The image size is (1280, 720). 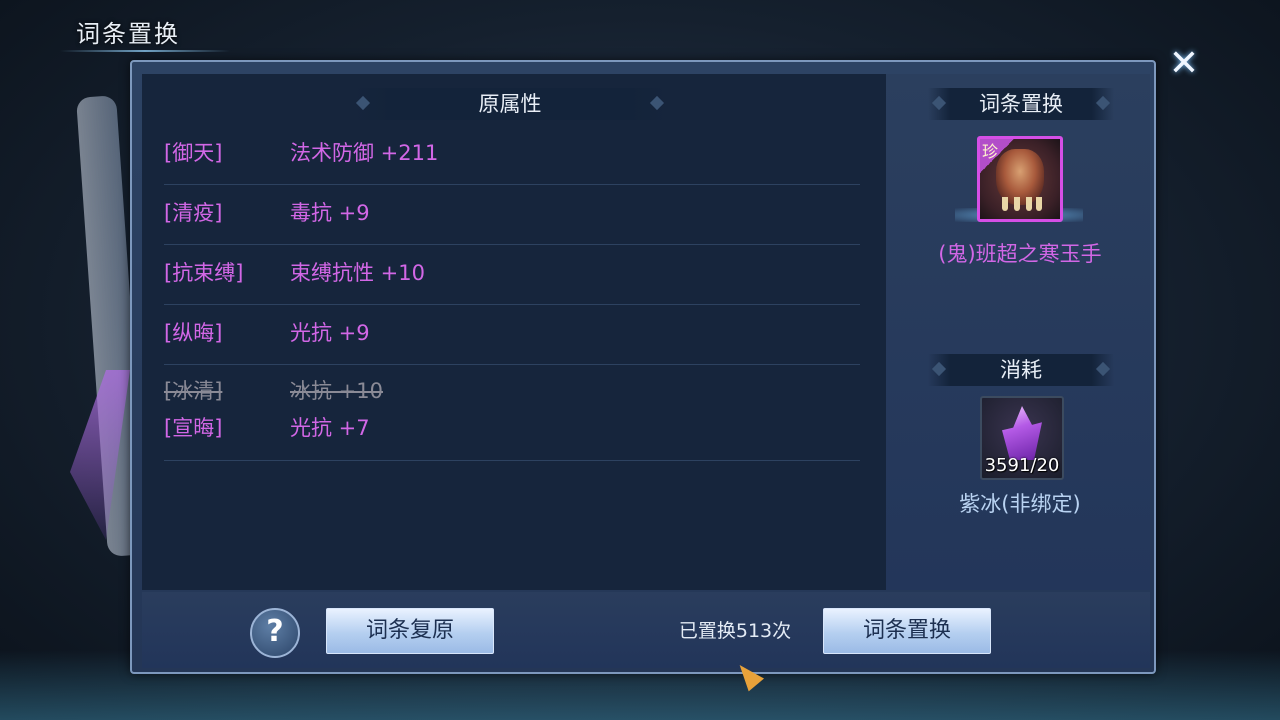 I want to click on replace-count: 已置换513次, so click(x=735, y=631).